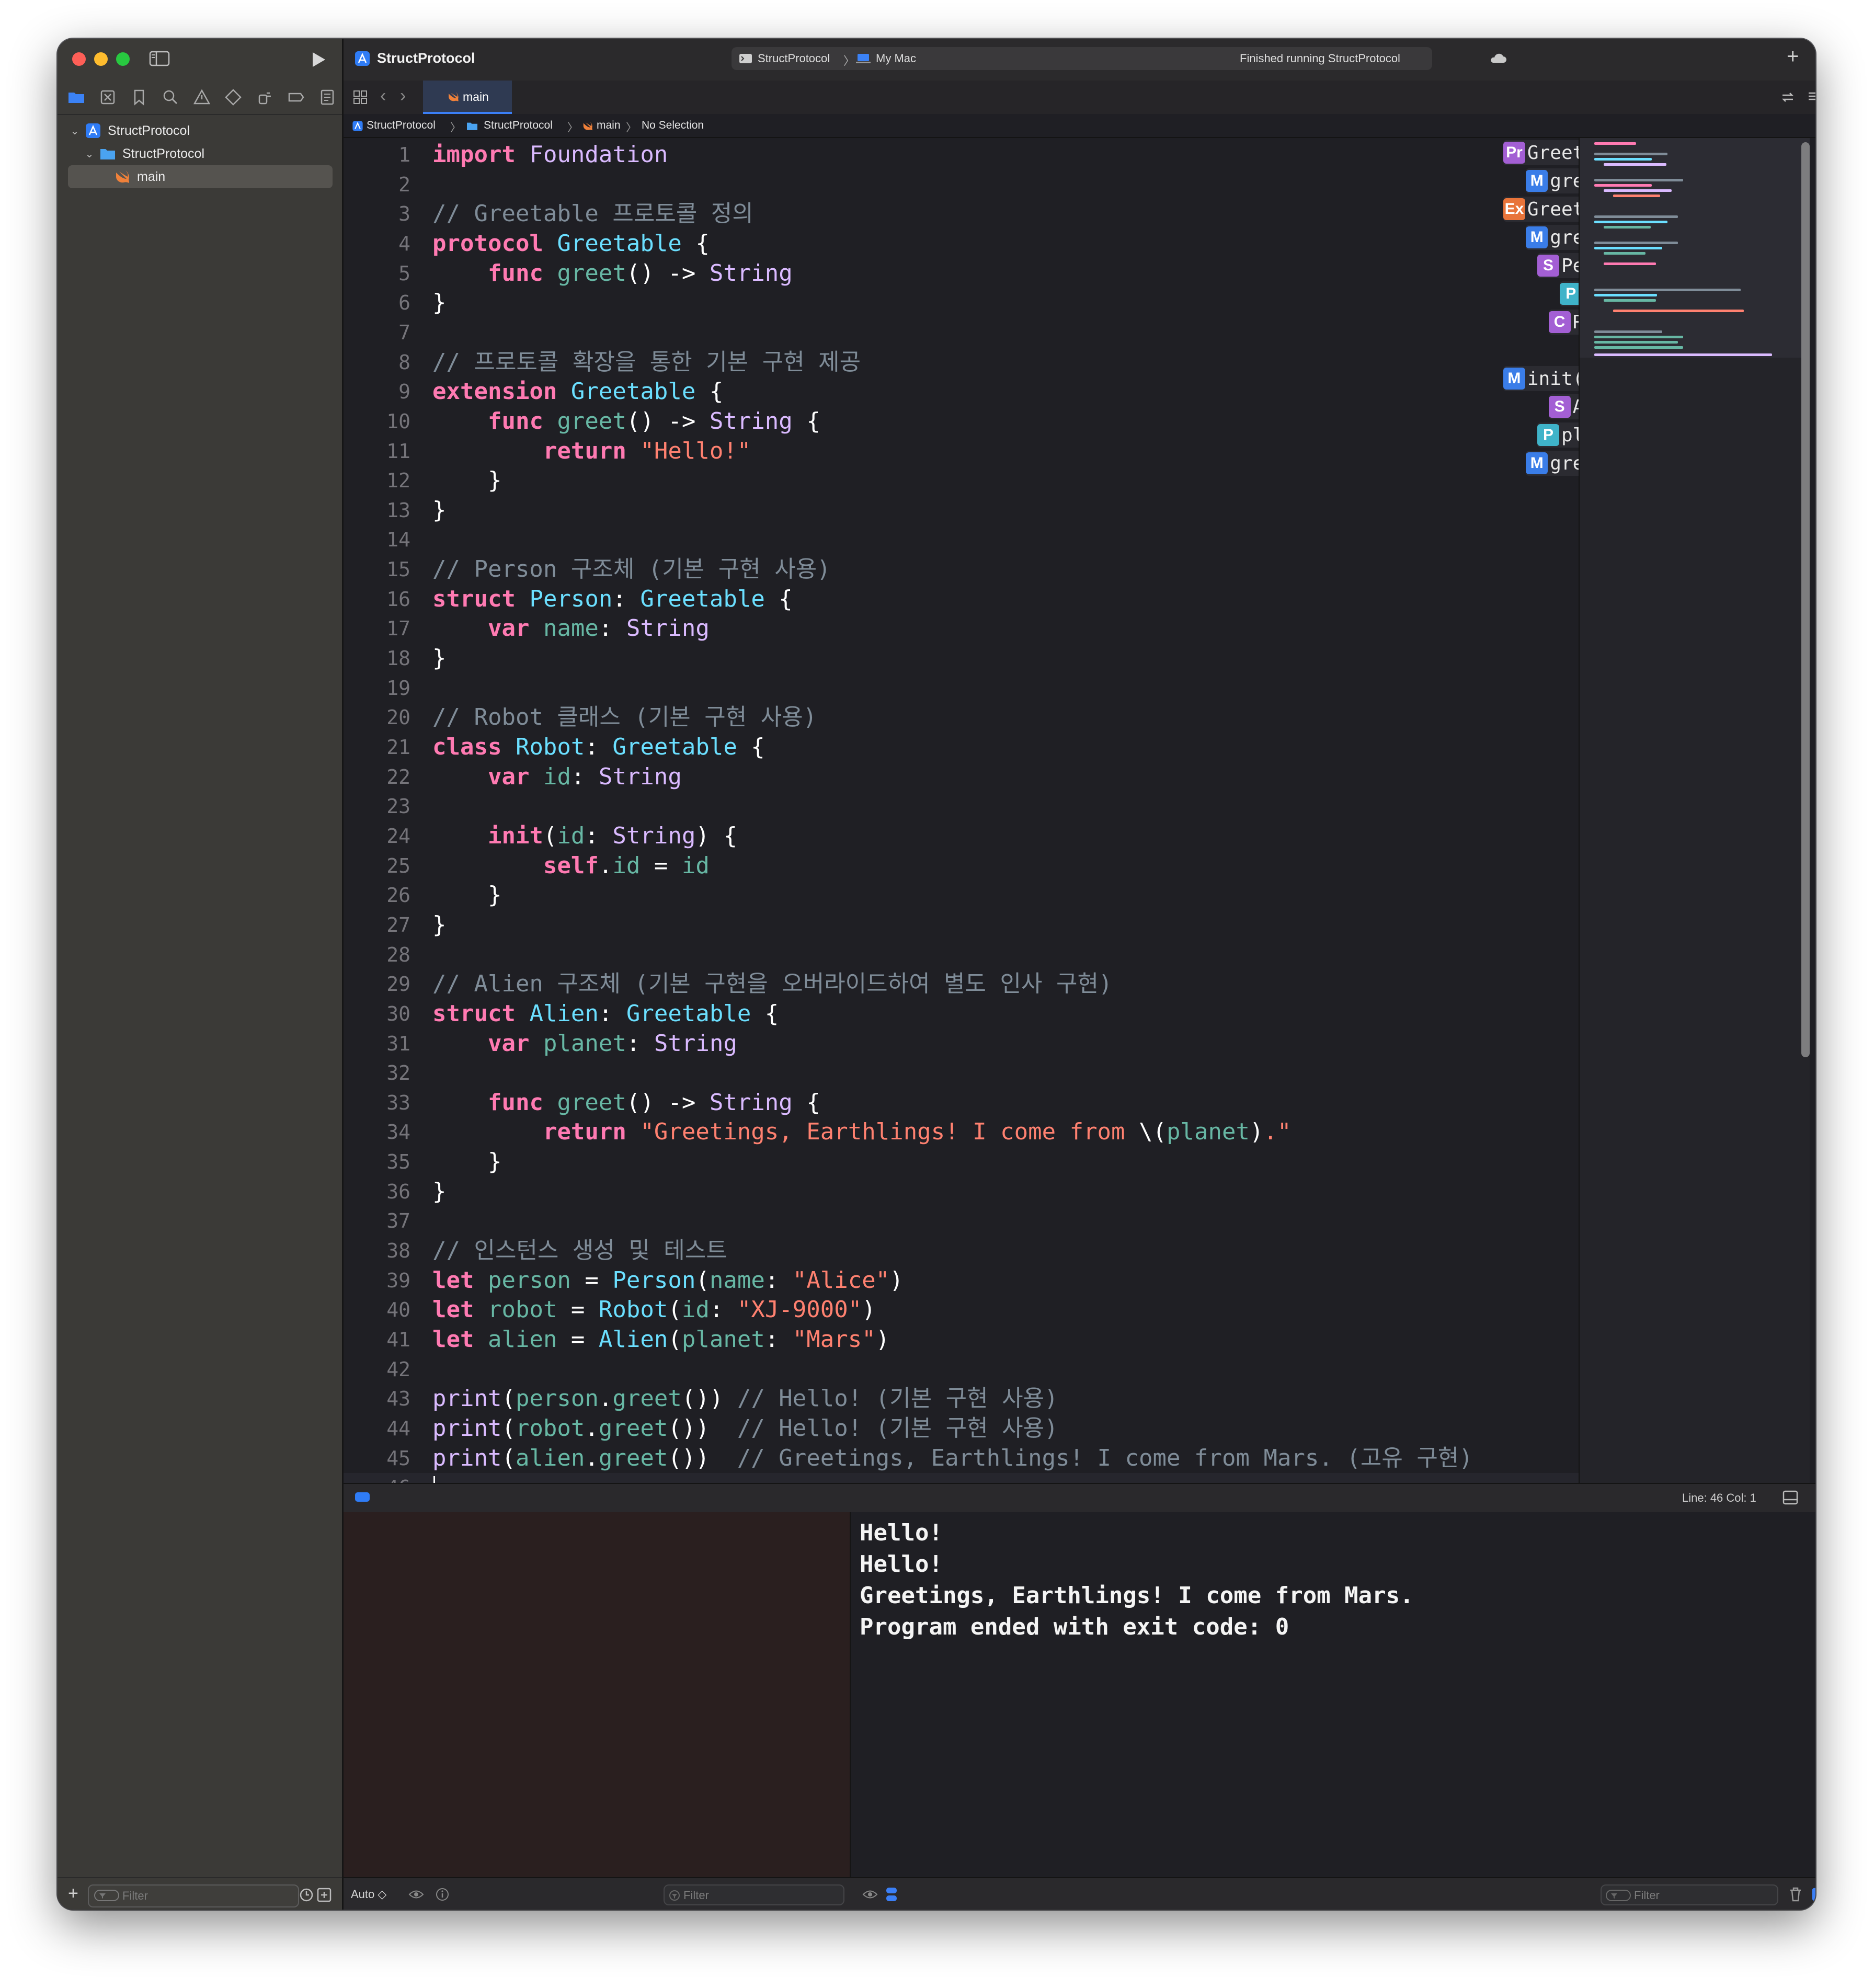 This screenshot has width=1874, height=1988. I want to click on grid-icon, so click(360, 97).